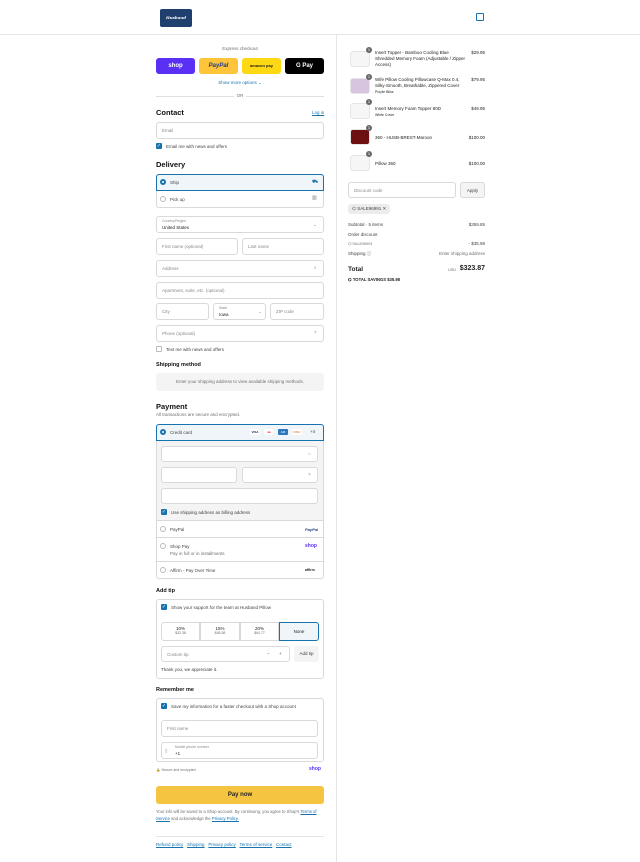 This screenshot has height=862, width=640. Describe the element at coordinates (181, 432) in the screenshot. I see `credit-card-label: Credit card` at that location.